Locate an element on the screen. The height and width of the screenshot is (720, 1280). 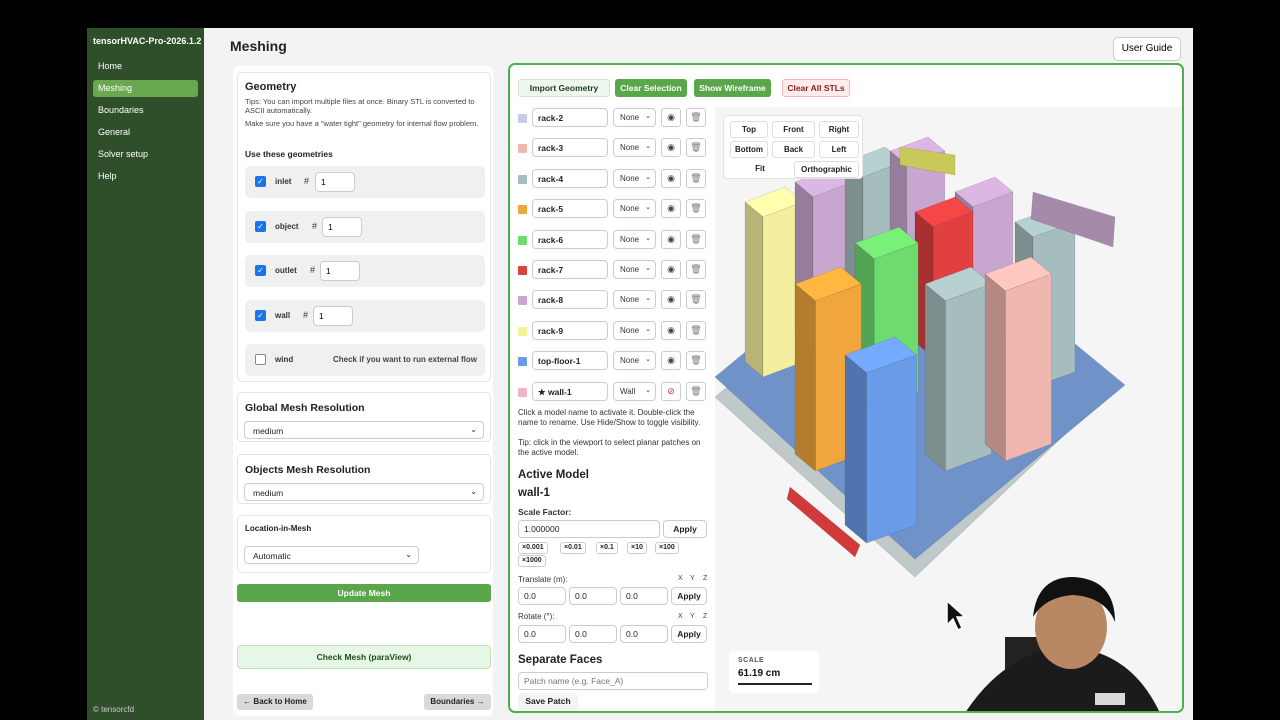
patch-name-input is located at coordinates (613, 681).